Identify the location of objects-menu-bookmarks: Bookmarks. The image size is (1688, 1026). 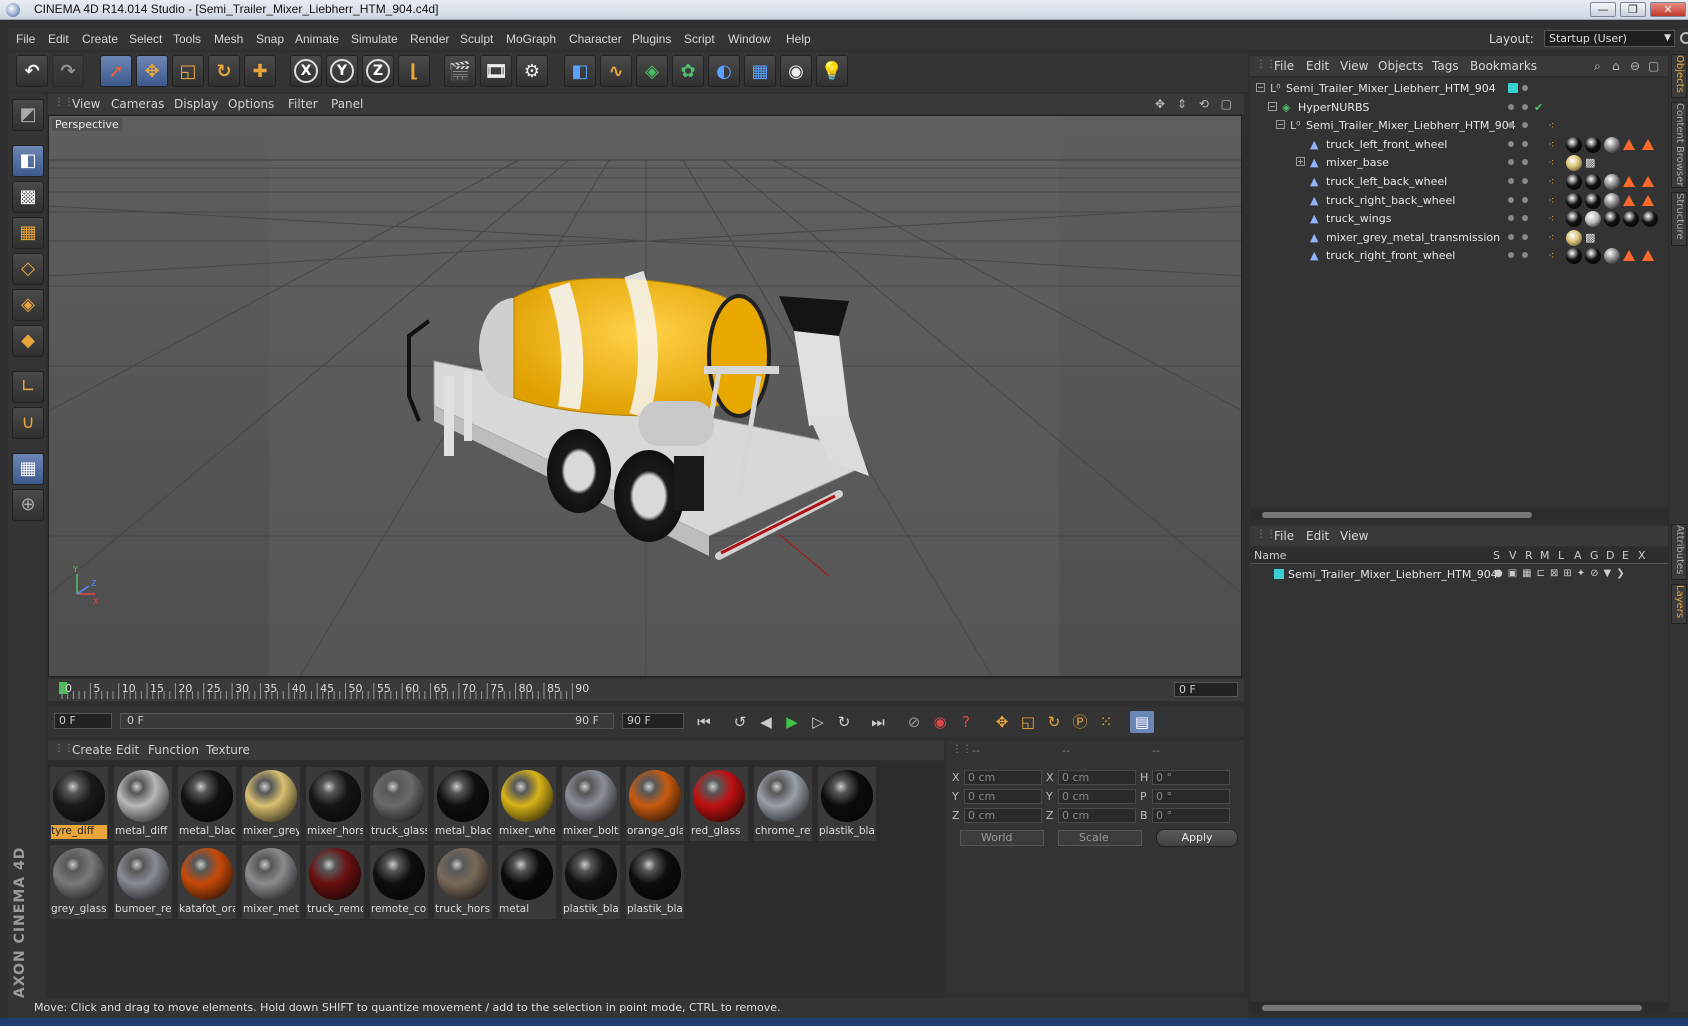
(1503, 66).